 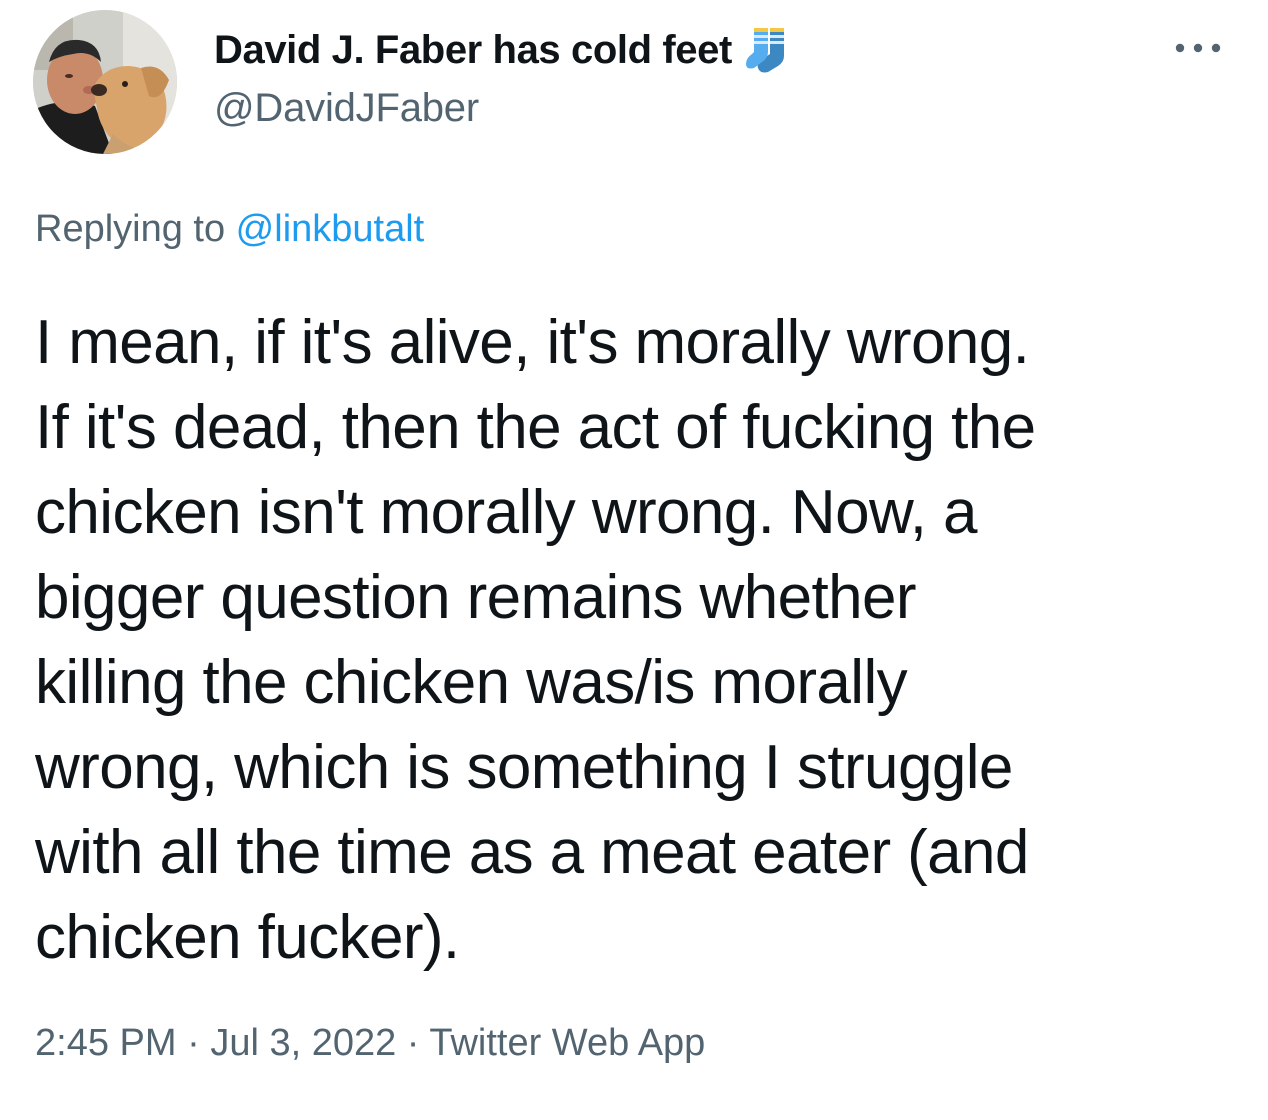 I want to click on socks-icon, so click(x=768, y=50).